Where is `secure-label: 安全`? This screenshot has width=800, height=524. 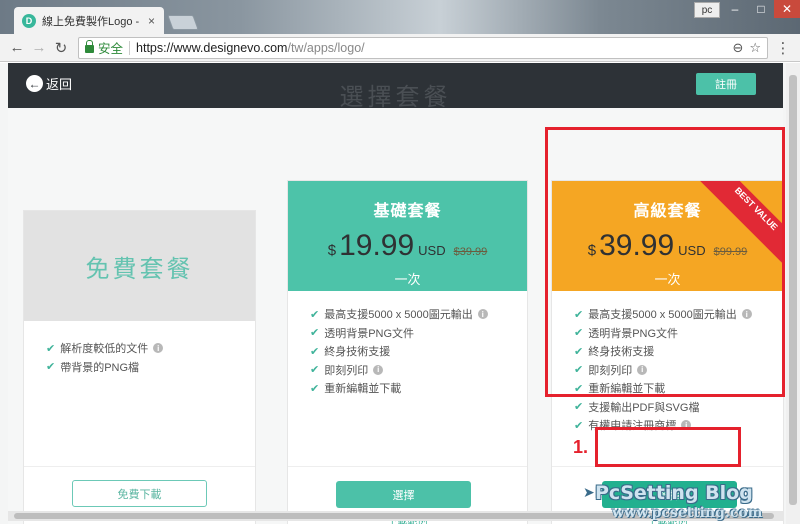
secure-label: 安全 is located at coordinates (111, 49).